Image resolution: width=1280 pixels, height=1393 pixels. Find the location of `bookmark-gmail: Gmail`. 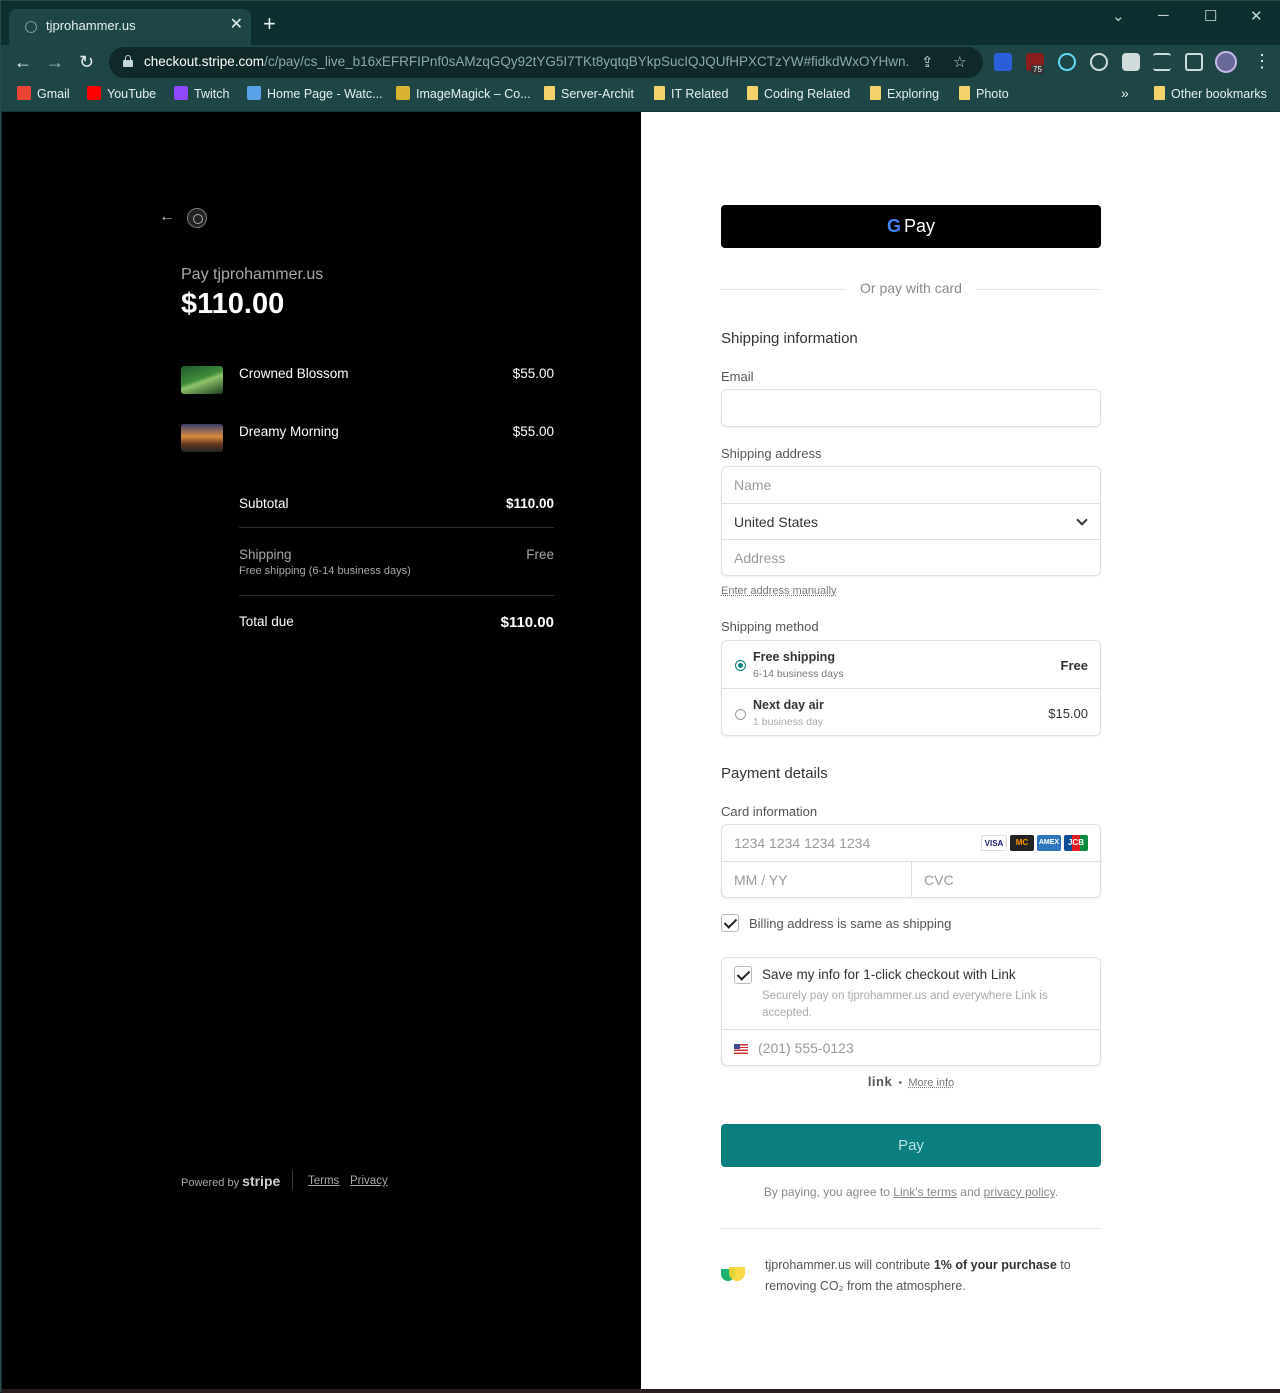

bookmark-gmail: Gmail is located at coordinates (43, 93).